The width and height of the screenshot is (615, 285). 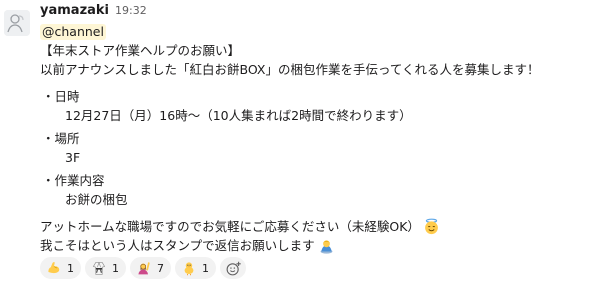 I want to click on message-header: yamazaki 19:32, so click(x=93, y=12).